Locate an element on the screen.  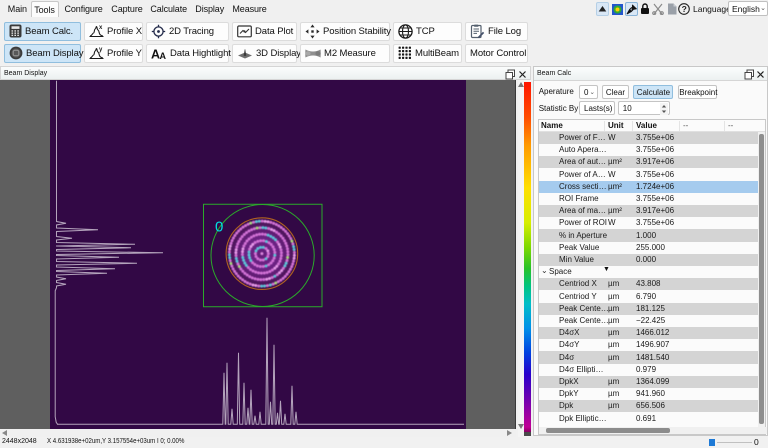
svg-text: 0 is located at coordinates (219, 226).